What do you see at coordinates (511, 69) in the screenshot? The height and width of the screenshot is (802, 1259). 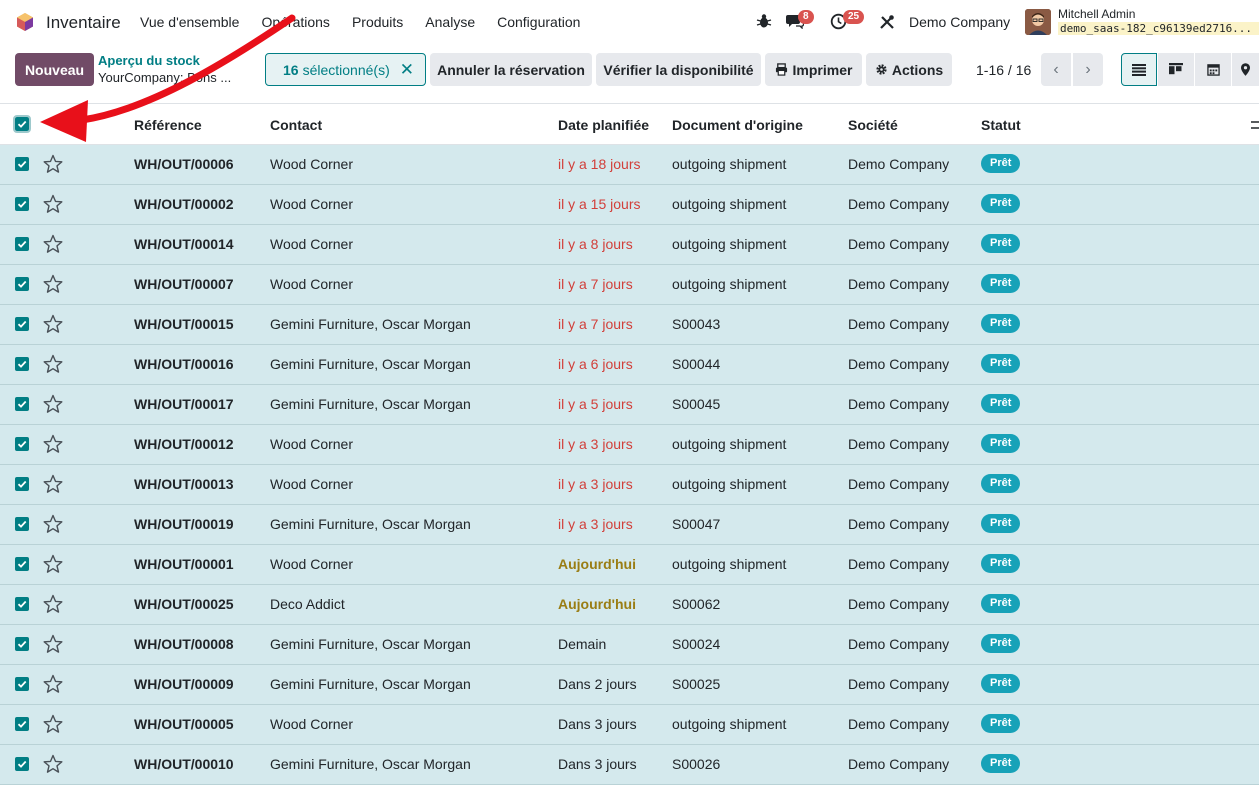 I see `cancel-reservation-button: Annuler la réservation` at bounding box center [511, 69].